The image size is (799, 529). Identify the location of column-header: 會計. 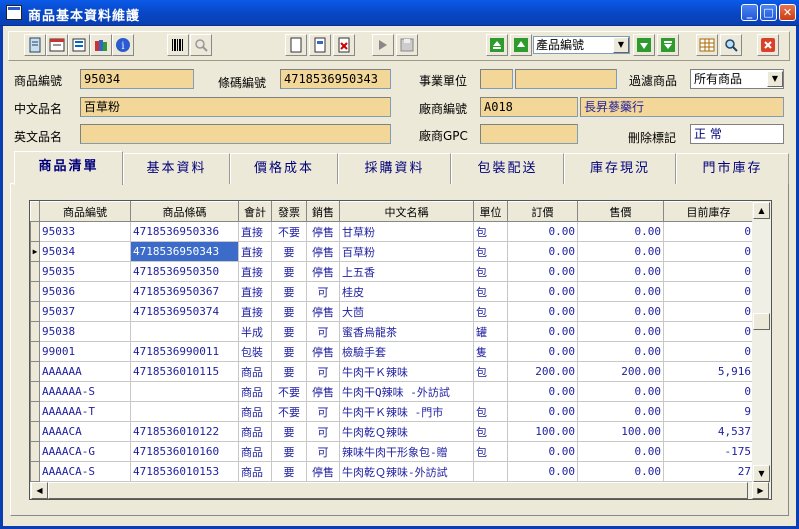
(255, 211).